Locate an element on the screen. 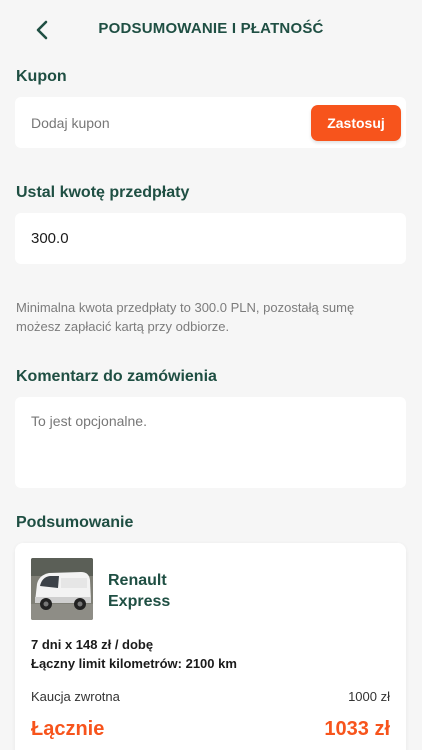 The height and width of the screenshot is (750, 422). comment-placeholder: To jest opcjonalne. is located at coordinates (89, 421).